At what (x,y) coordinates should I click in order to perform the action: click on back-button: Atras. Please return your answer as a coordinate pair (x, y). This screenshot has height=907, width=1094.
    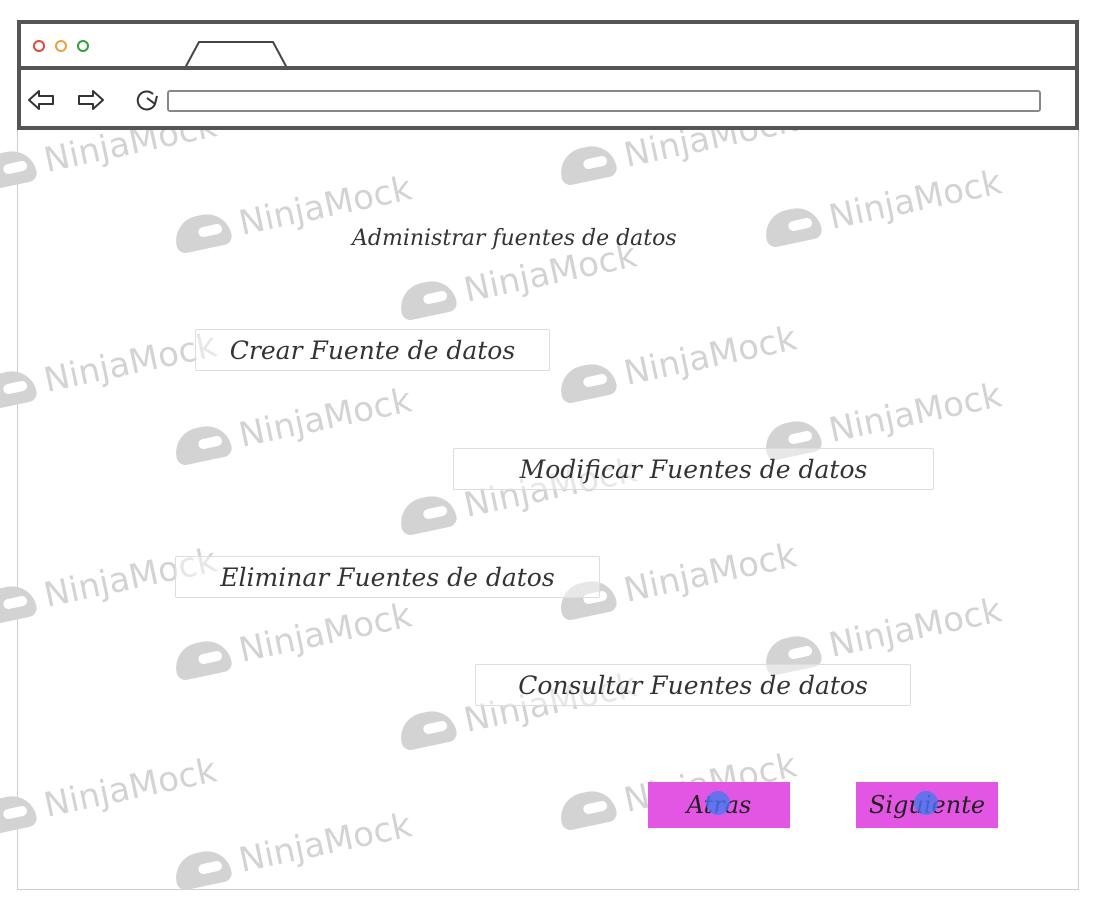
    Looking at the image, I should click on (719, 805).